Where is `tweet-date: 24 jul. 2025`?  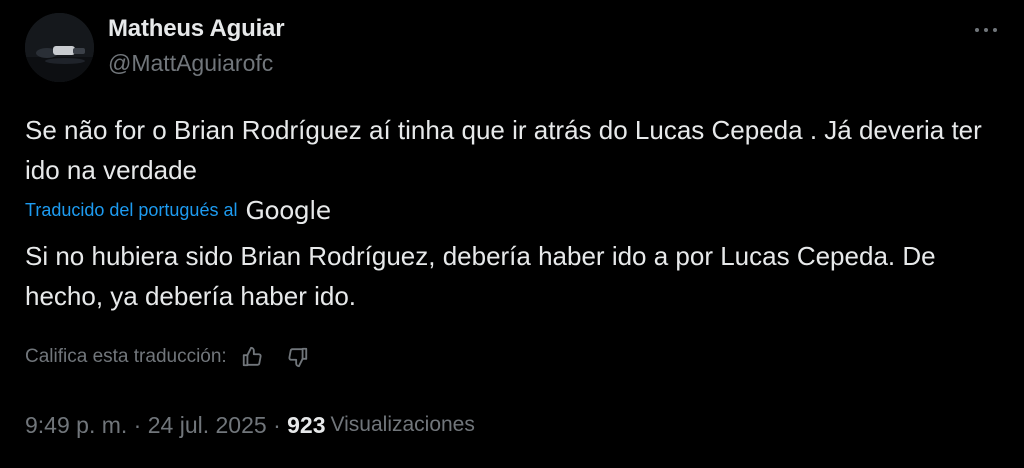 tweet-date: 24 jul. 2025 is located at coordinates (207, 425).